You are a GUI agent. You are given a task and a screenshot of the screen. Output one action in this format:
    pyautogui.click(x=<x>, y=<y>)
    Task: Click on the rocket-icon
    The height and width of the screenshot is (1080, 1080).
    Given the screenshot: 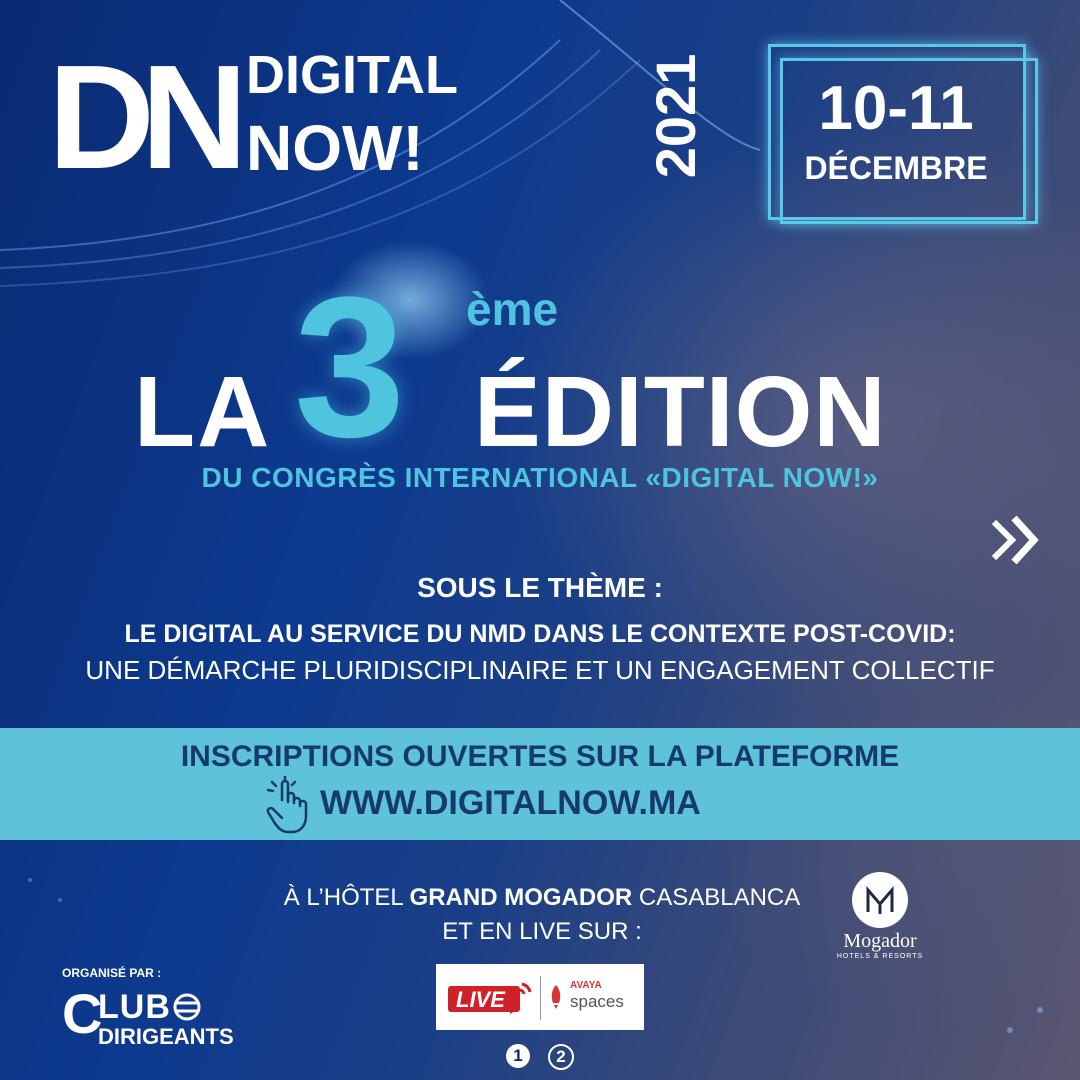 What is the action you would take?
    pyautogui.click(x=556, y=997)
    